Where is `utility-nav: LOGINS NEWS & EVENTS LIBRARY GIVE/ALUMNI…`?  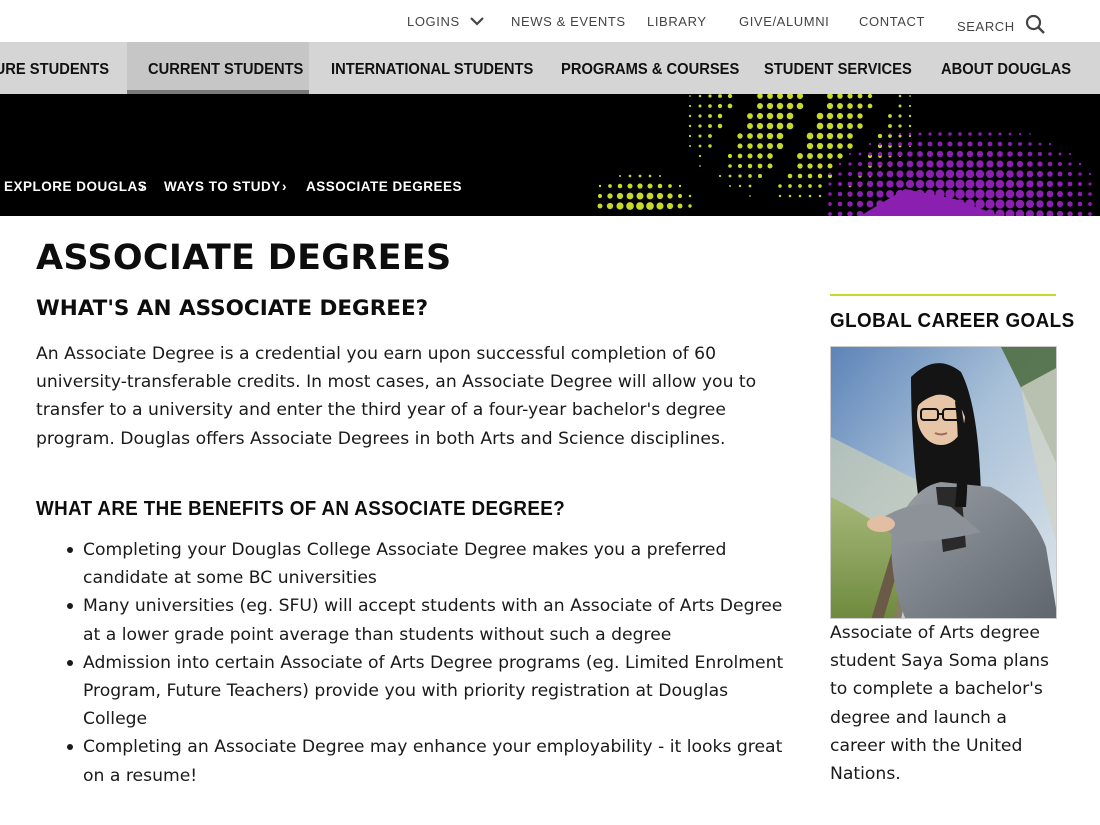
utility-nav: LOGINS NEWS & EVENTS LIBRARY GIVE/ALUMNI… is located at coordinates (550, 21).